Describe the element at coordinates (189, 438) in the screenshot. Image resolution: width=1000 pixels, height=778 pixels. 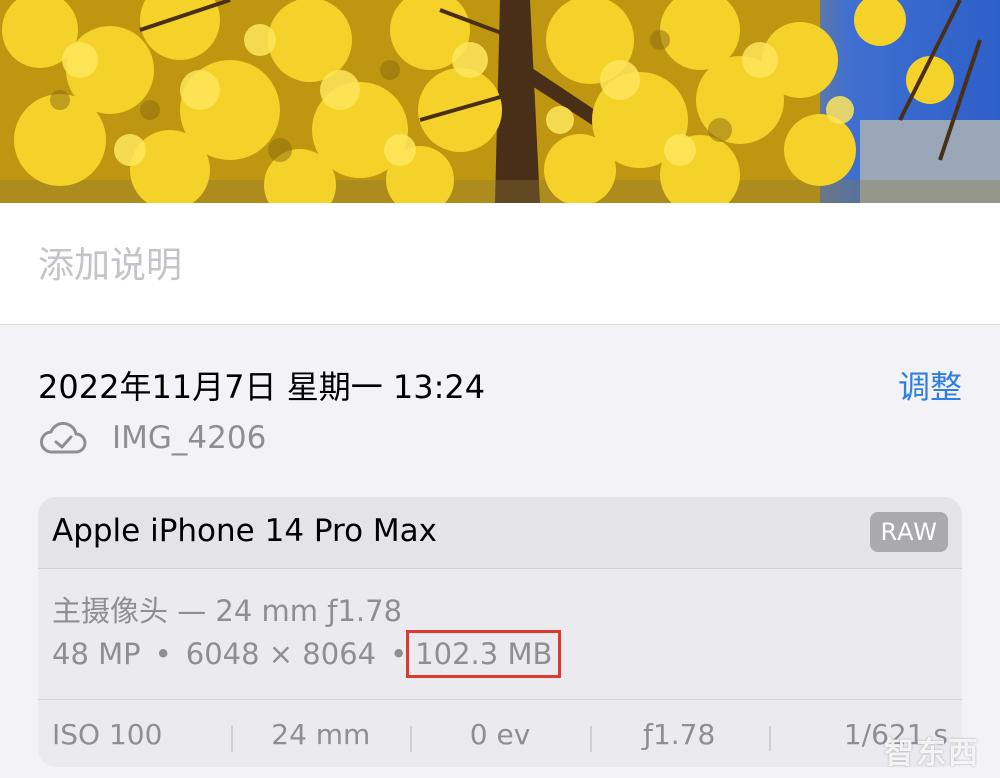
I see `filename: IMG_4206` at that location.